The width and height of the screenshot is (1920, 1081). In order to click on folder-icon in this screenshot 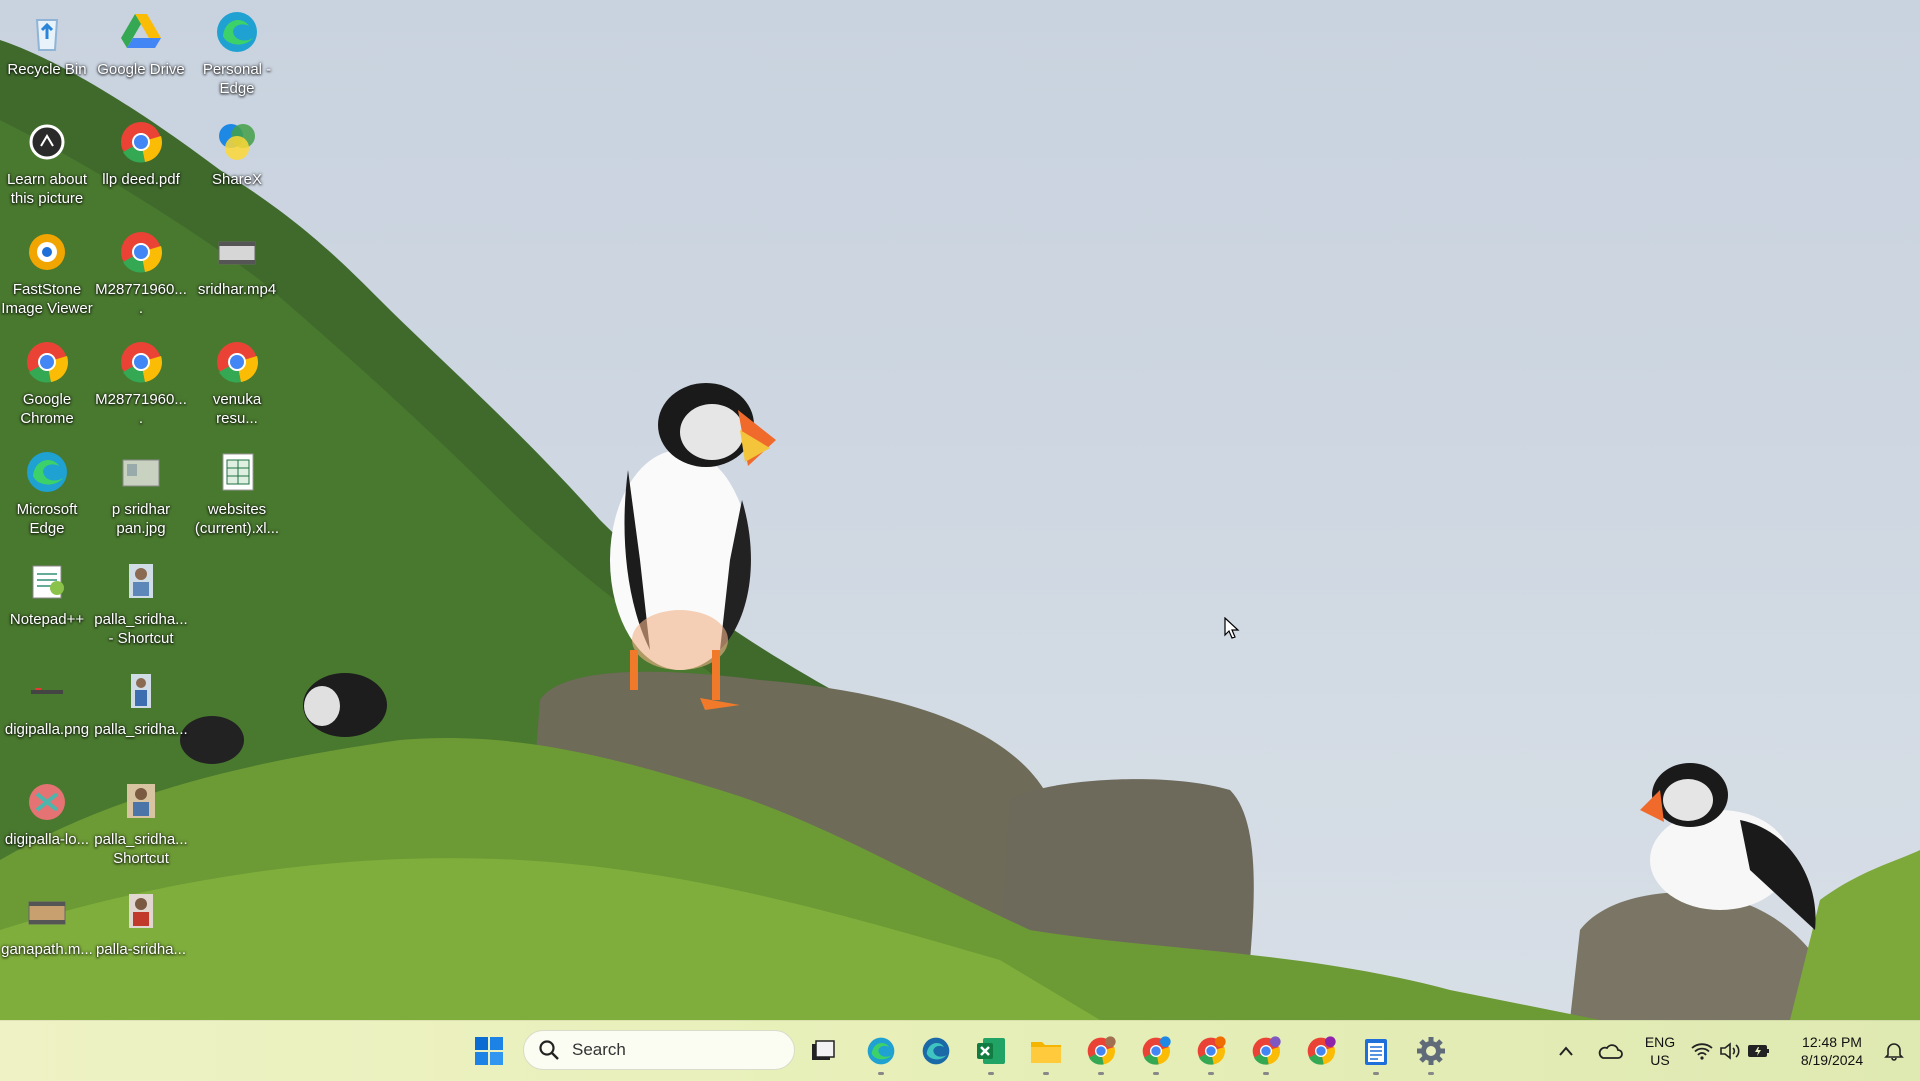, I will do `click(1046, 1052)`.